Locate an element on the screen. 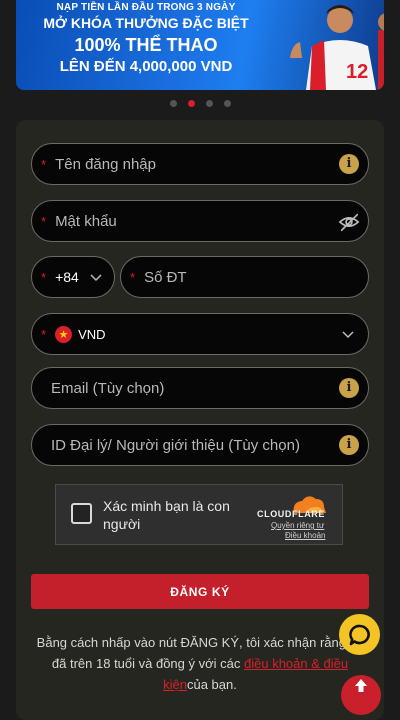 Image resolution: width=400 pixels, height=720 pixels. eye-off-icon is located at coordinates (349, 222).